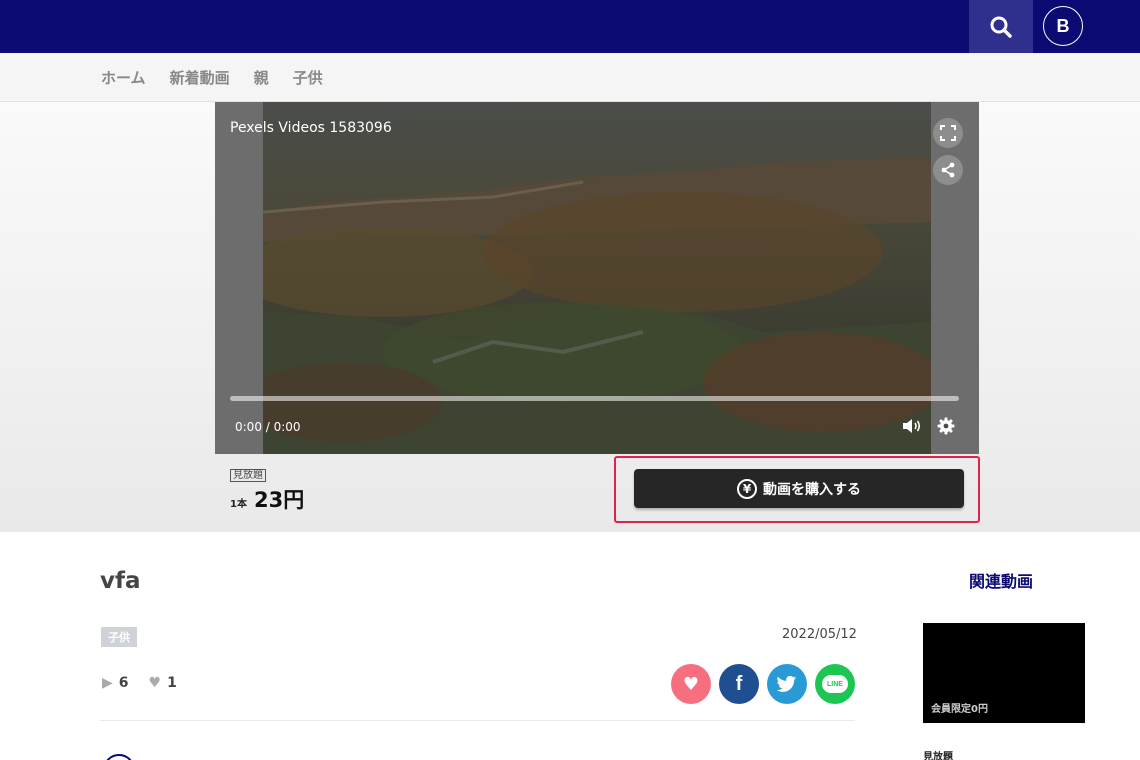 This screenshot has height=760, width=1140. What do you see at coordinates (248, 475) in the screenshot?
I see `plan-tag: 見放題` at bounding box center [248, 475].